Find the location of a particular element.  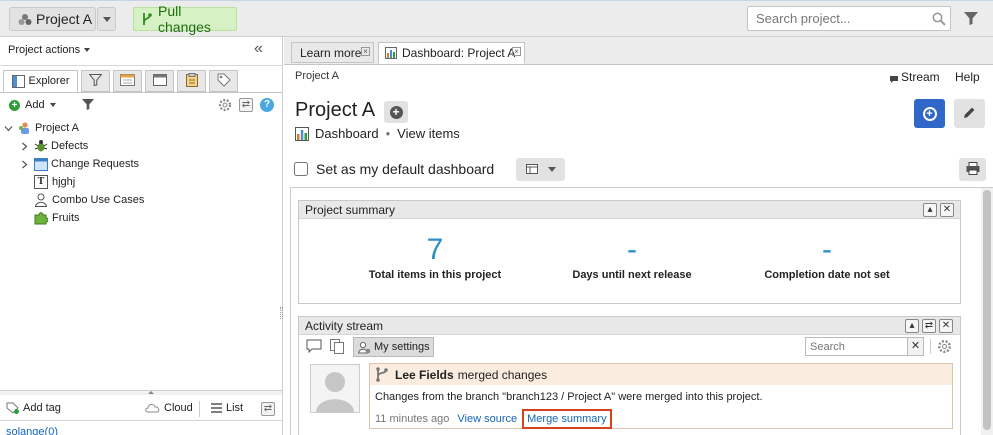

pull-changes-label: Pull changes is located at coordinates (184, 19).